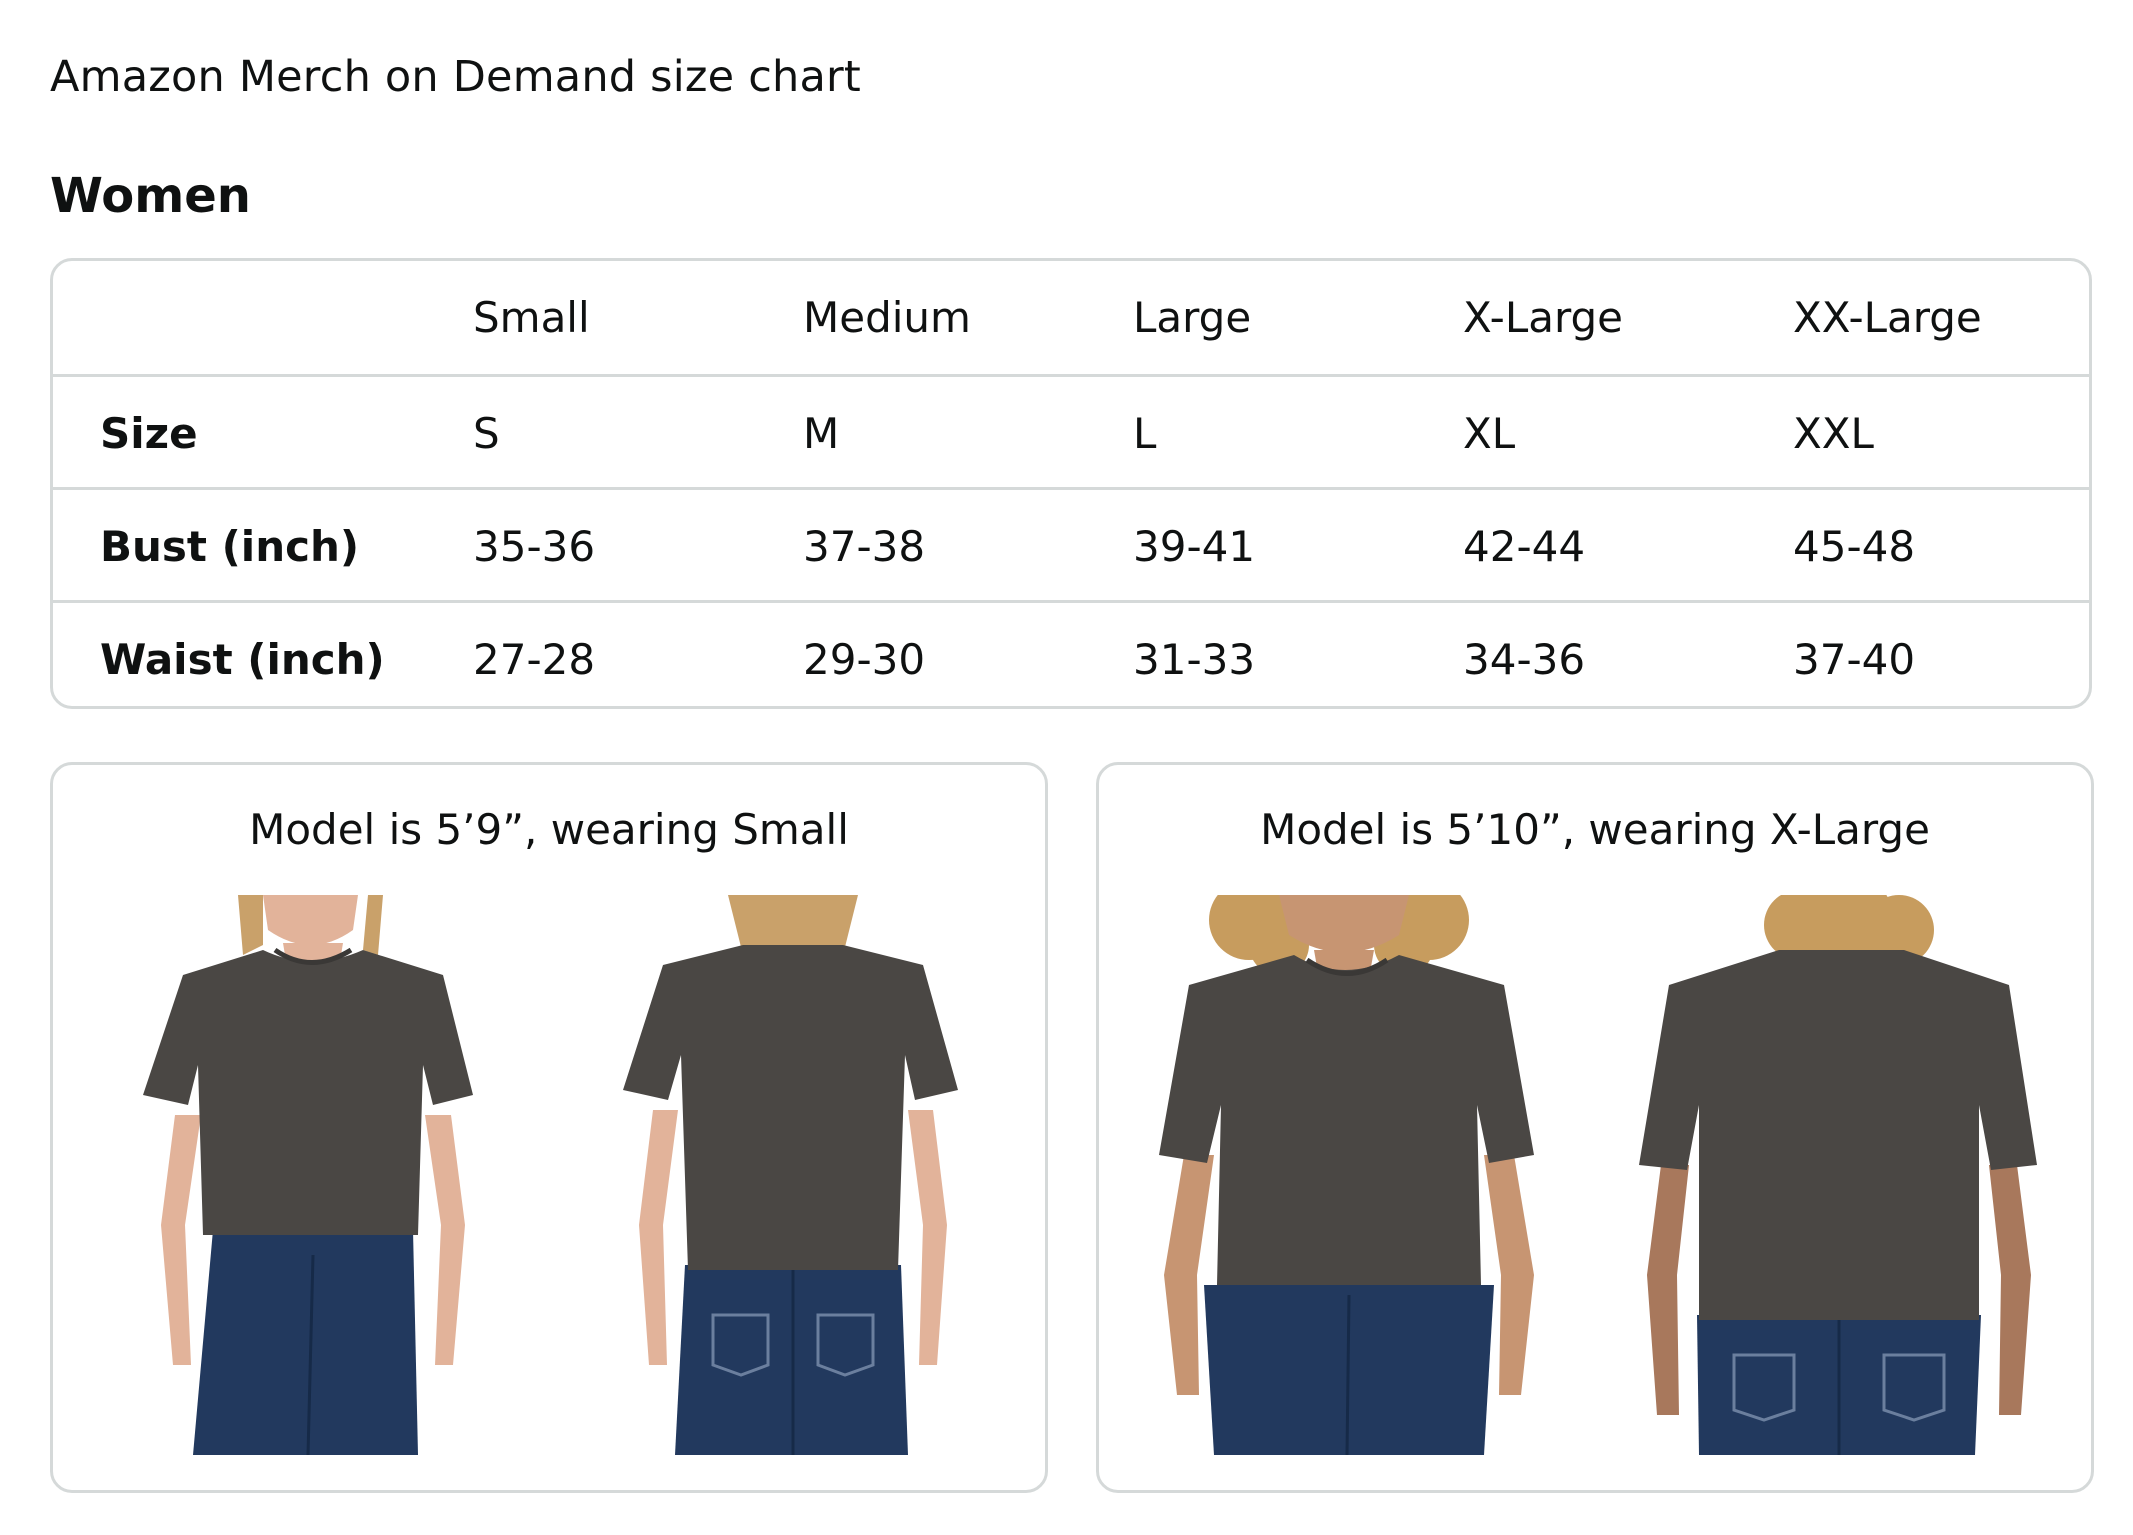  Describe the element at coordinates (1192, 317) in the screenshot. I see `column-header: Large` at that location.